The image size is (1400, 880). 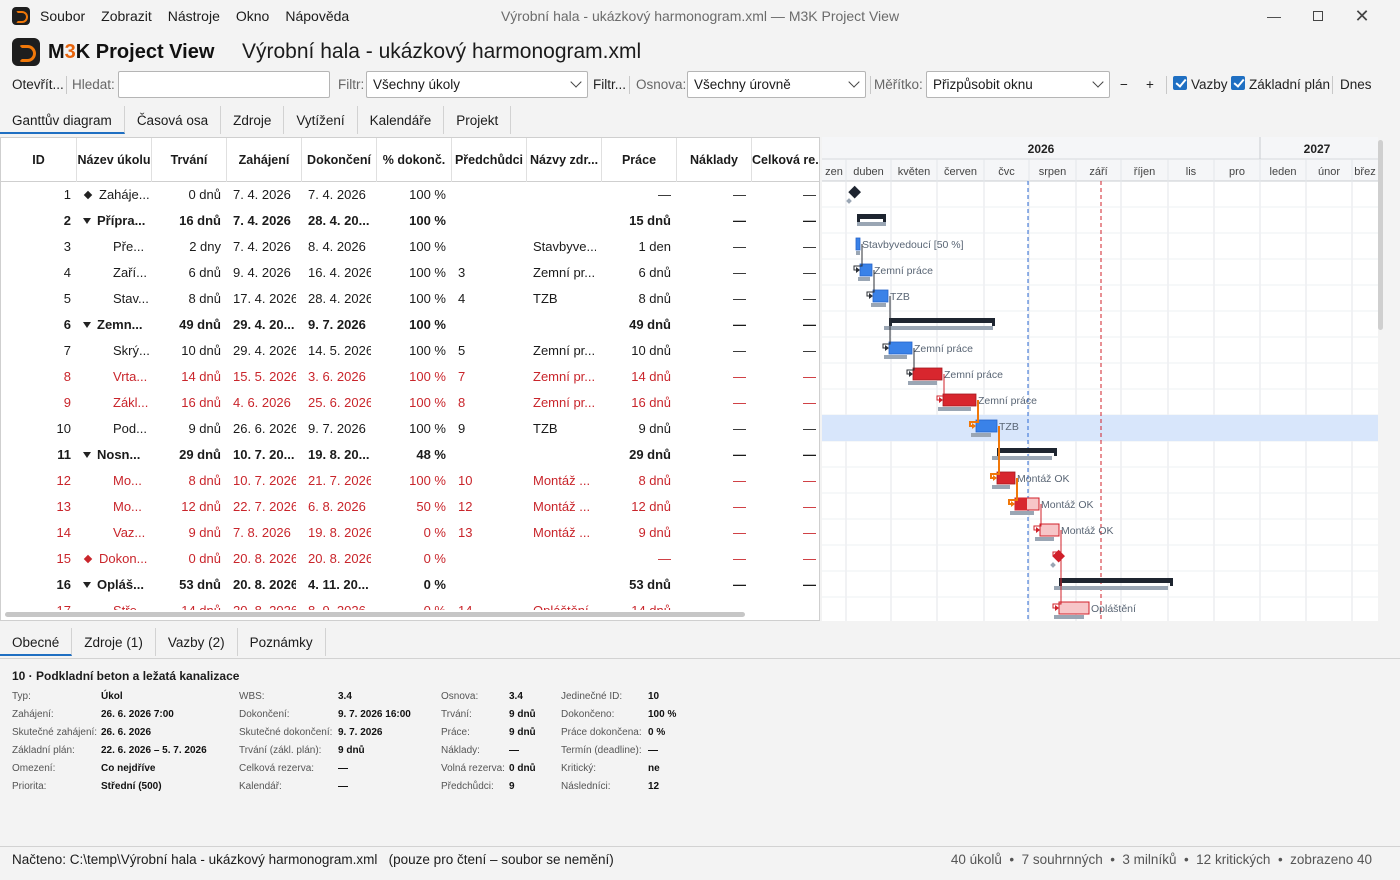 I want to click on month-label: leden, so click(x=1283, y=172).